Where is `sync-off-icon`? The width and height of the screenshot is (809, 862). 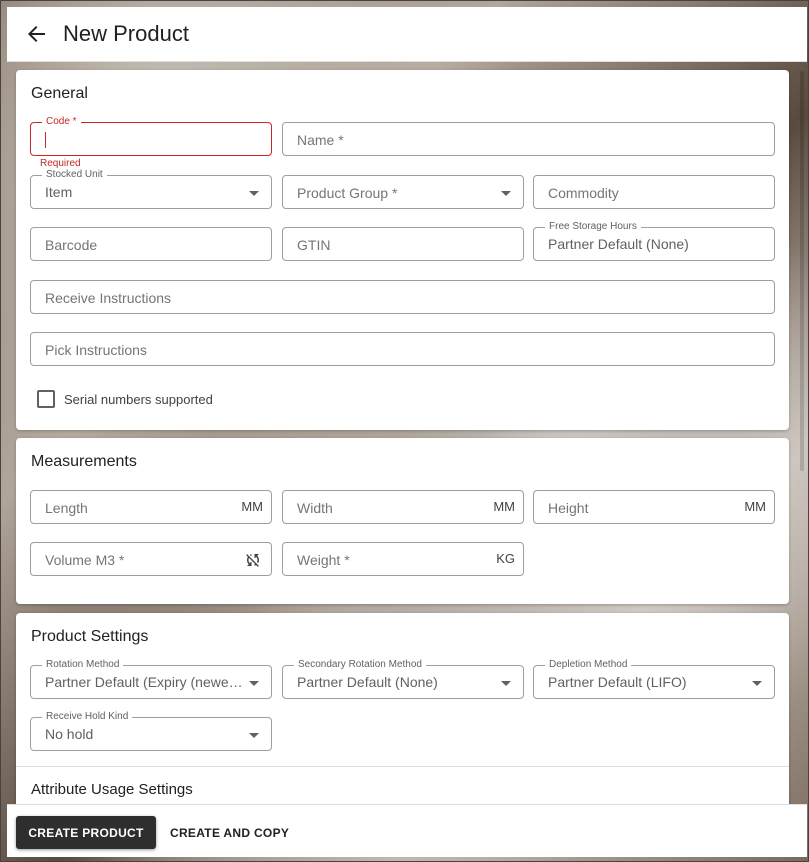
sync-off-icon is located at coordinates (253, 560).